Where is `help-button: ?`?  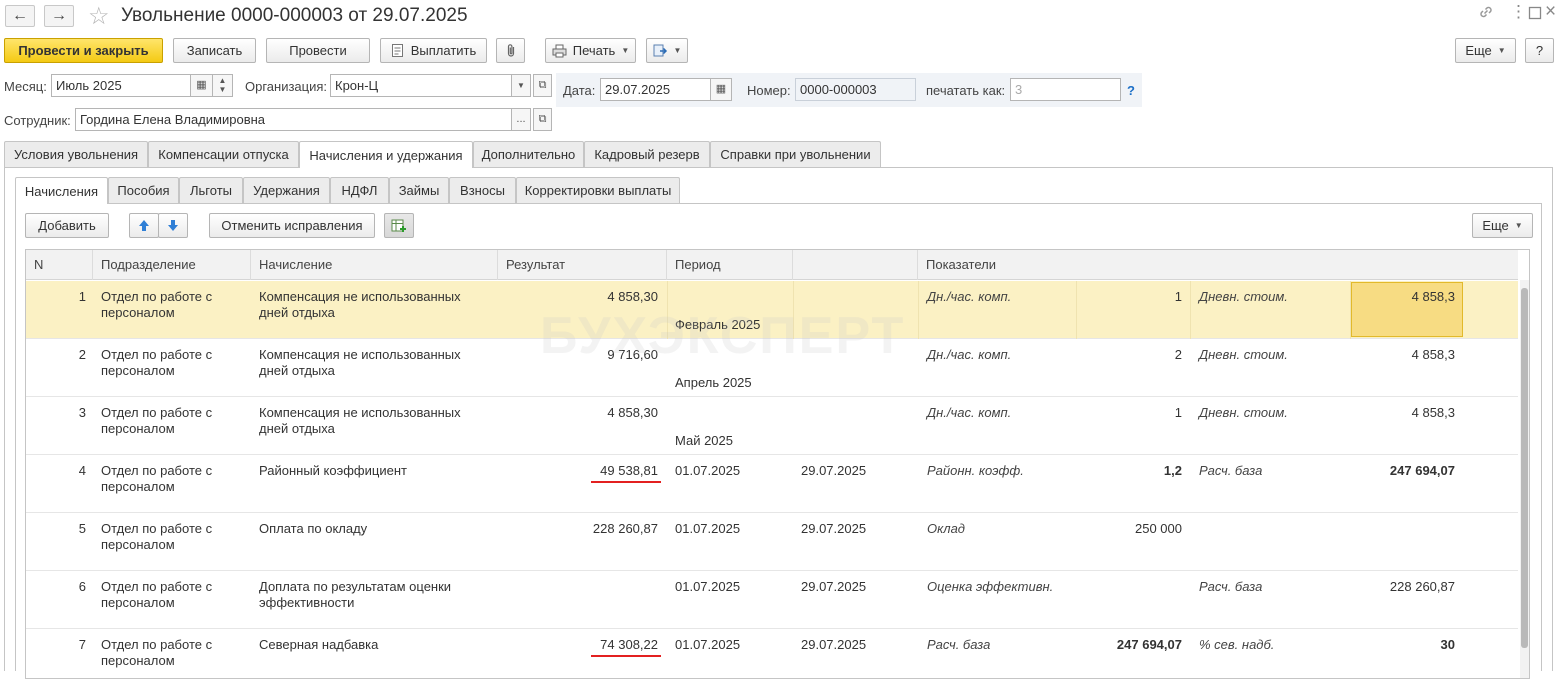
help-button: ? is located at coordinates (1539, 50).